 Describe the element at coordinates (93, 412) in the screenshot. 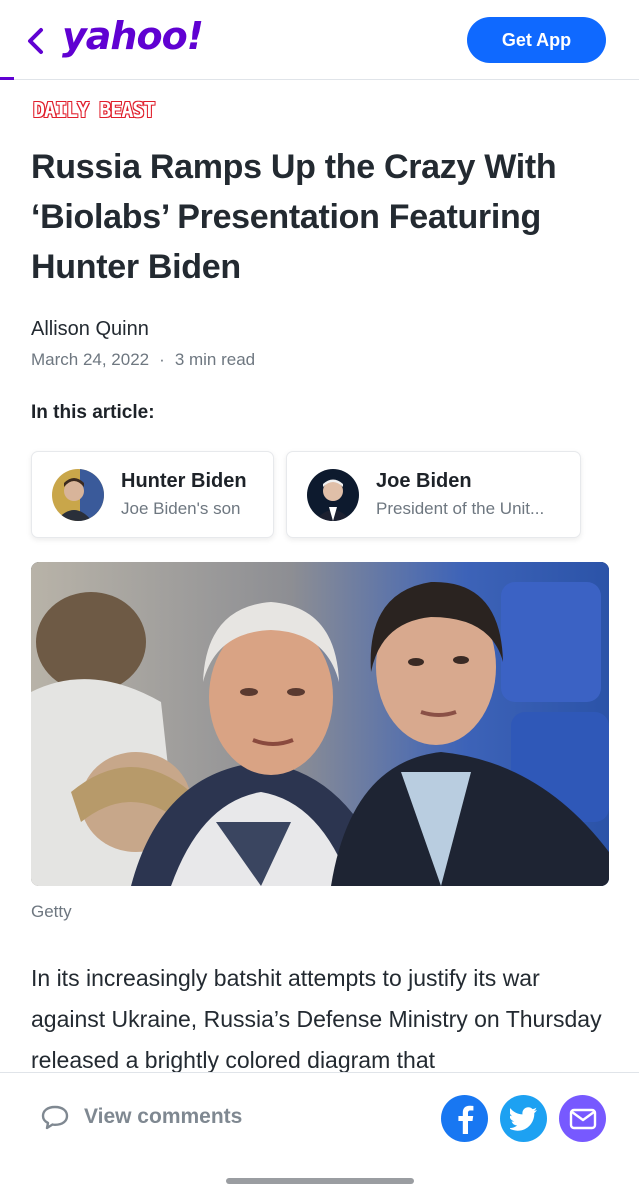

I see `in-this-article-heading: In this article:` at that location.